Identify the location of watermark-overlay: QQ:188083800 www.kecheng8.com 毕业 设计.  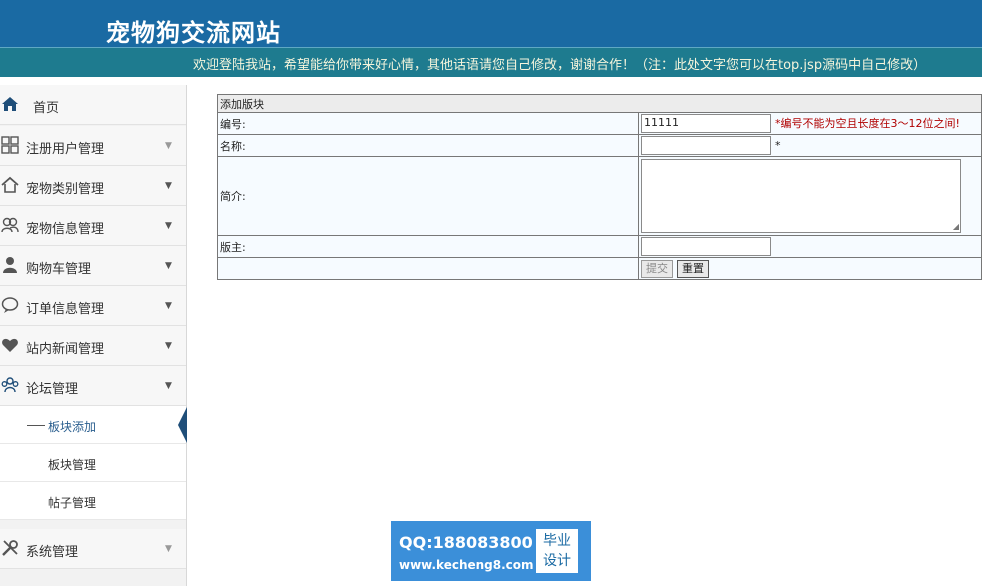
(491, 551).